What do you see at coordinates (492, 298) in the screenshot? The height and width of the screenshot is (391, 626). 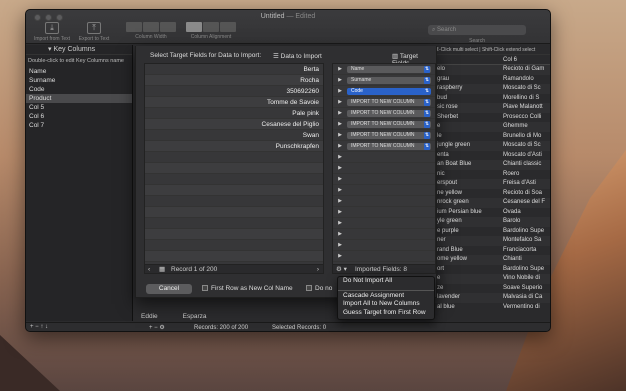 I see `table-row: lavender Malvasia di Ca` at bounding box center [492, 298].